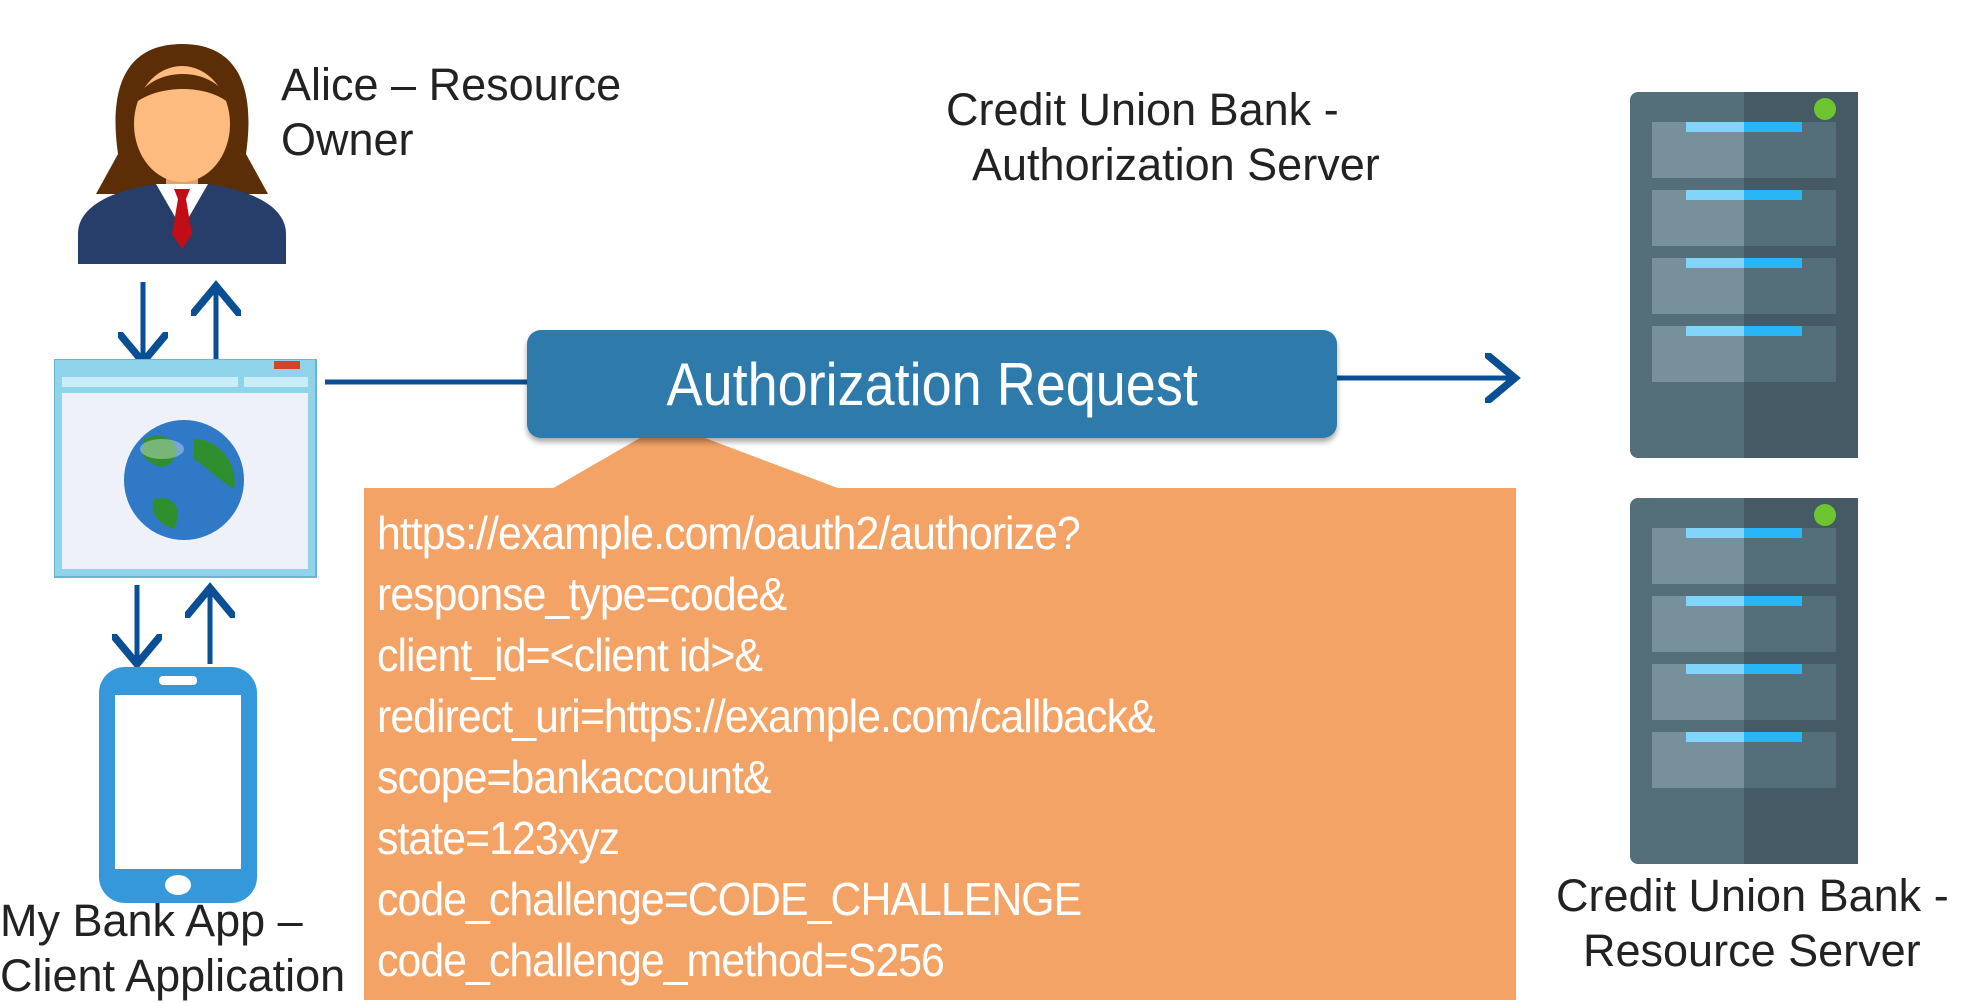  What do you see at coordinates (696, 464) in the screenshot?
I see `callout-pointer` at bounding box center [696, 464].